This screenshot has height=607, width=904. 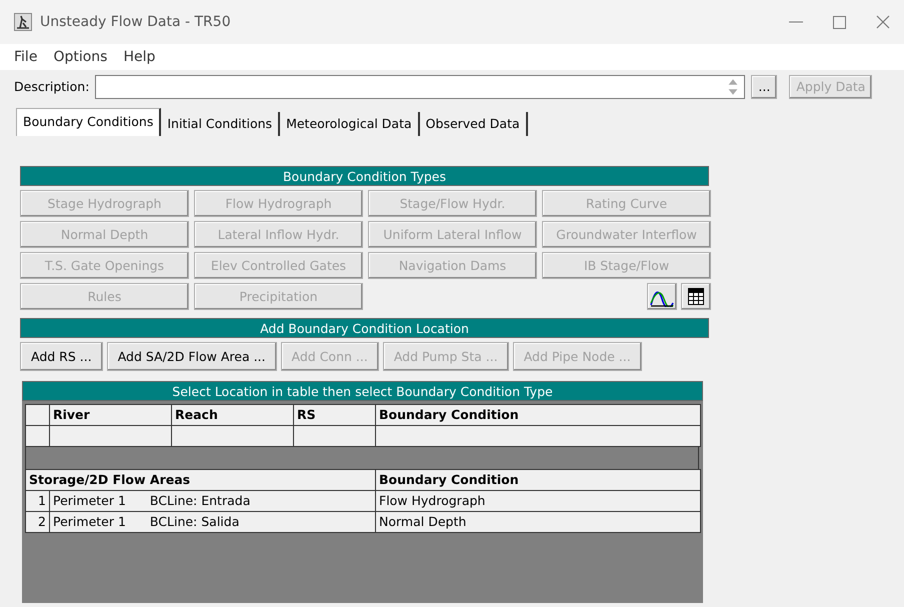 What do you see at coordinates (362, 391) in the screenshot?
I see `section-header: Select Location in table then select Boundary Condition Type` at bounding box center [362, 391].